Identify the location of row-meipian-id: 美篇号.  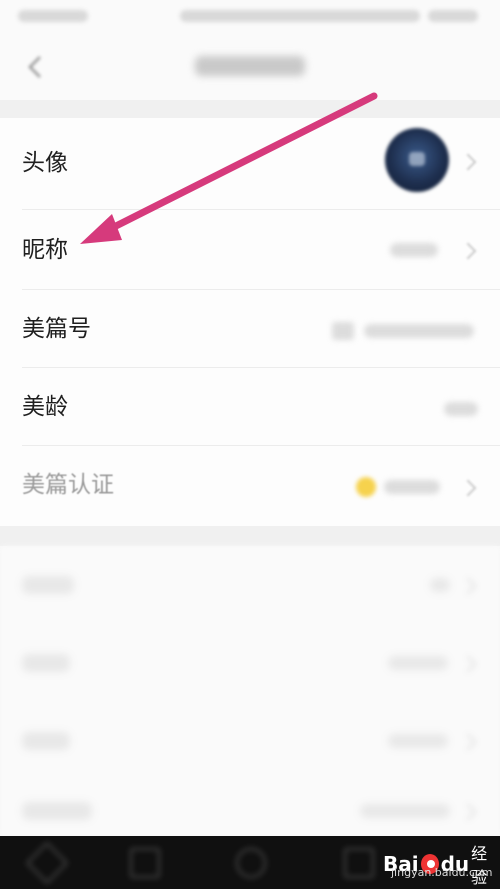
(250, 329).